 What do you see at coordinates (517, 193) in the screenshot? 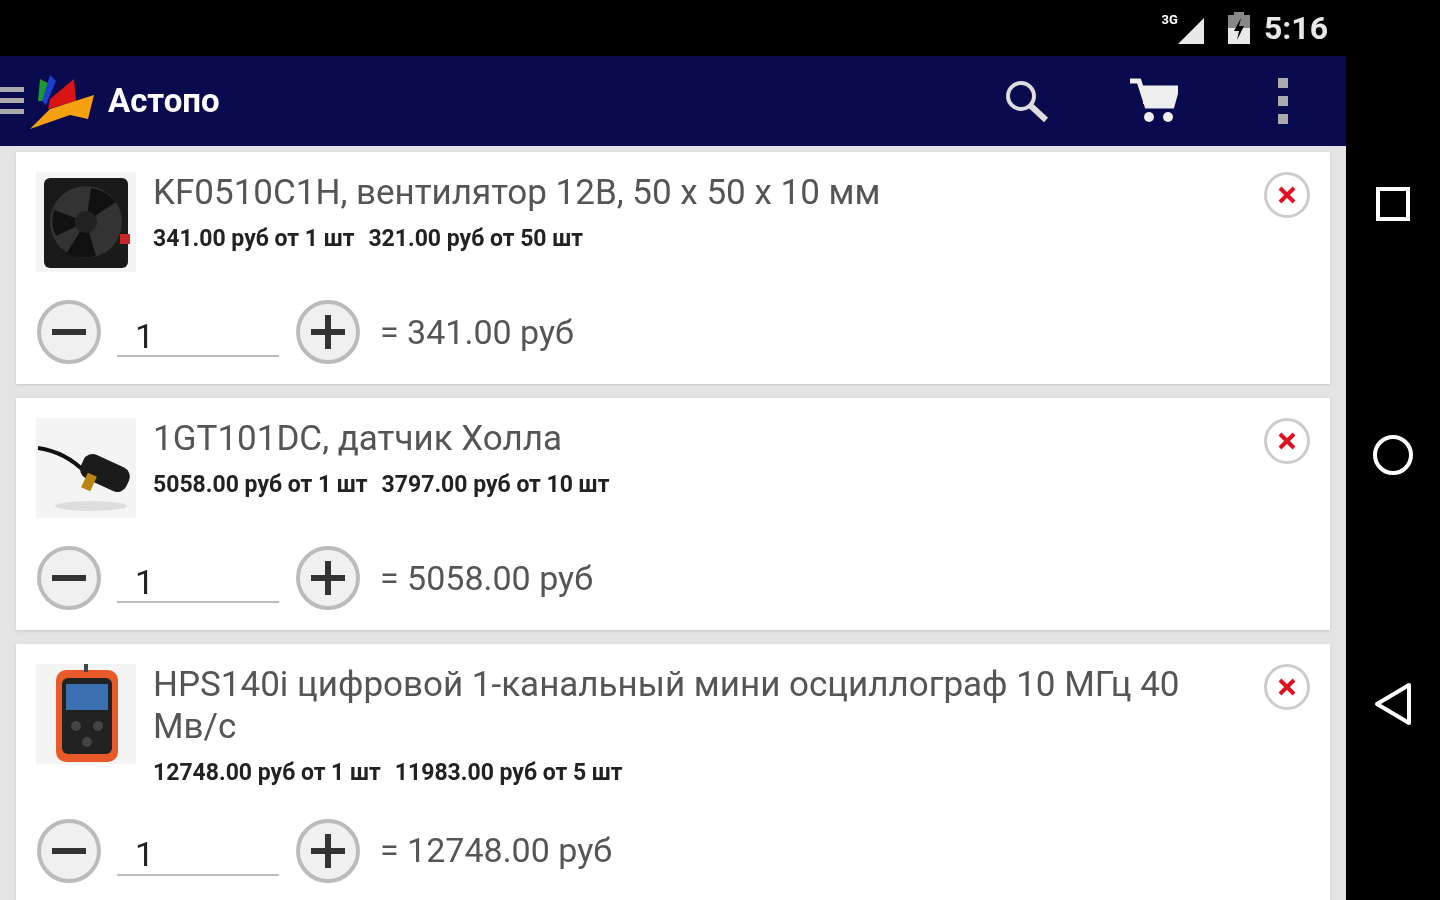
I see `product-title: KF0510C1H, вентилятор 12В, 50 x 50 x 10 мм` at bounding box center [517, 193].